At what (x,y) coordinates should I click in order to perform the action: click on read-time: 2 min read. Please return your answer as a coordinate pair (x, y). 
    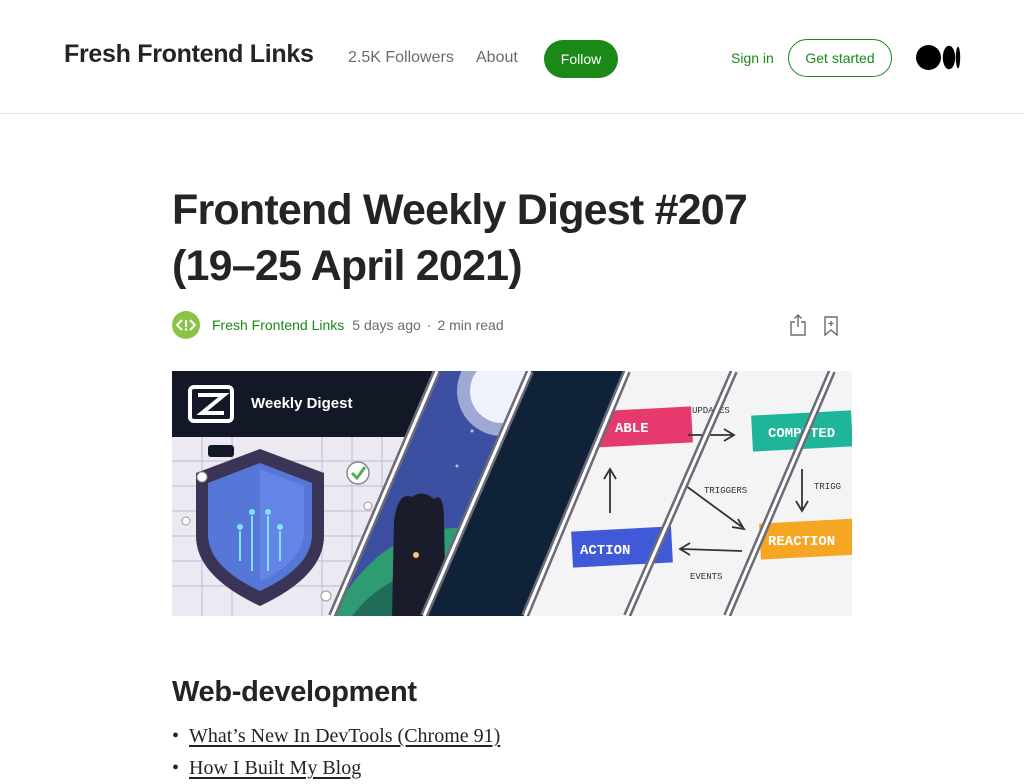
    Looking at the image, I should click on (470, 325).